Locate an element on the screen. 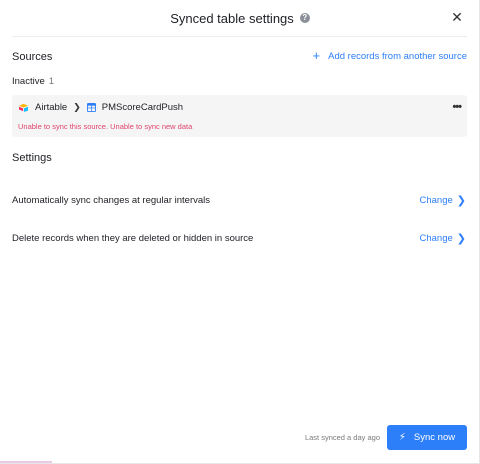 The image size is (480, 464). change-sync-interval-button: Change ❯ is located at coordinates (443, 200).